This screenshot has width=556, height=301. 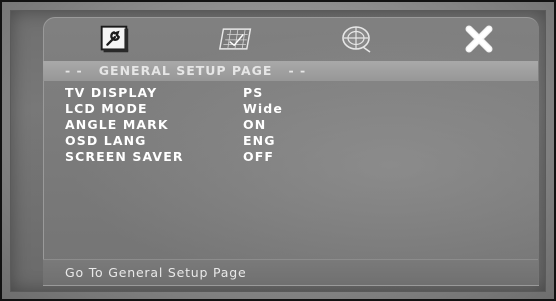 I want to click on setting-angle-mark: ANGLE MARK ON, so click(x=225, y=125).